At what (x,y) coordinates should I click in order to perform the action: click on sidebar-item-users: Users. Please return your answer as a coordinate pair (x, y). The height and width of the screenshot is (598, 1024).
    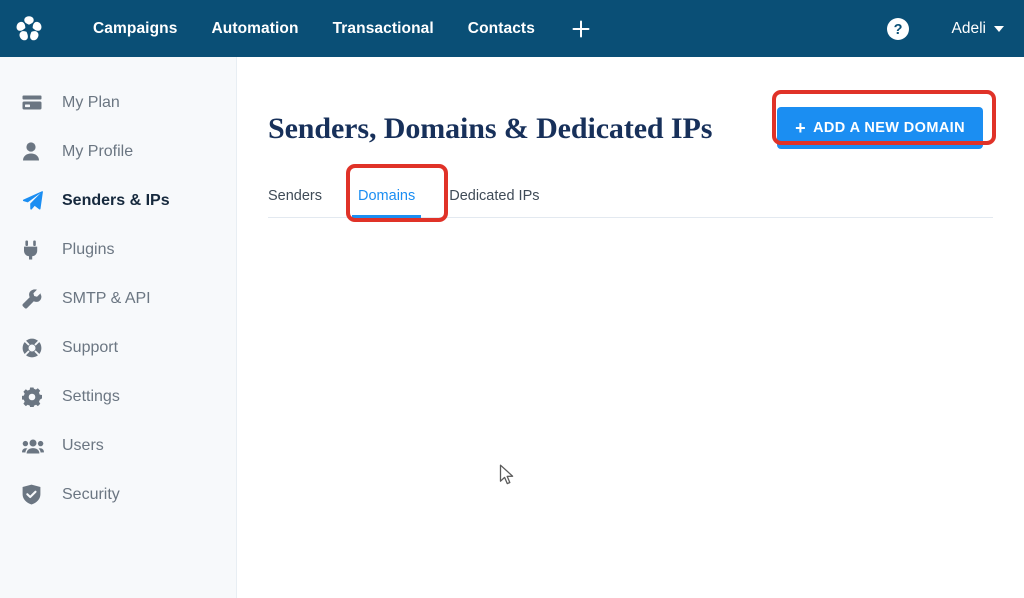
    Looking at the image, I should click on (118, 445).